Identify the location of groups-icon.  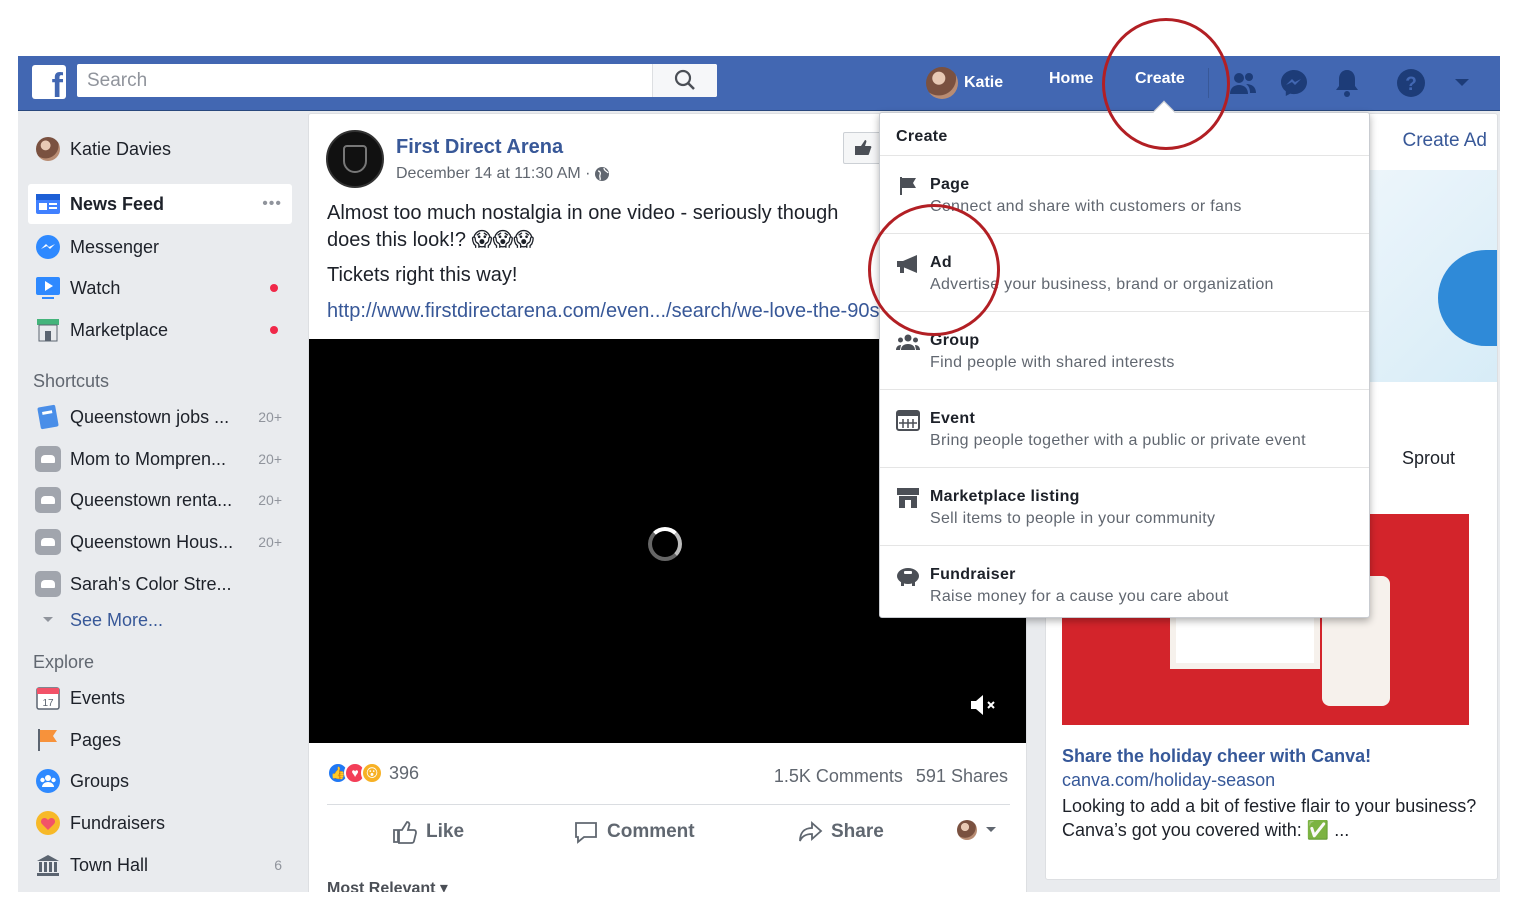
(48, 781).